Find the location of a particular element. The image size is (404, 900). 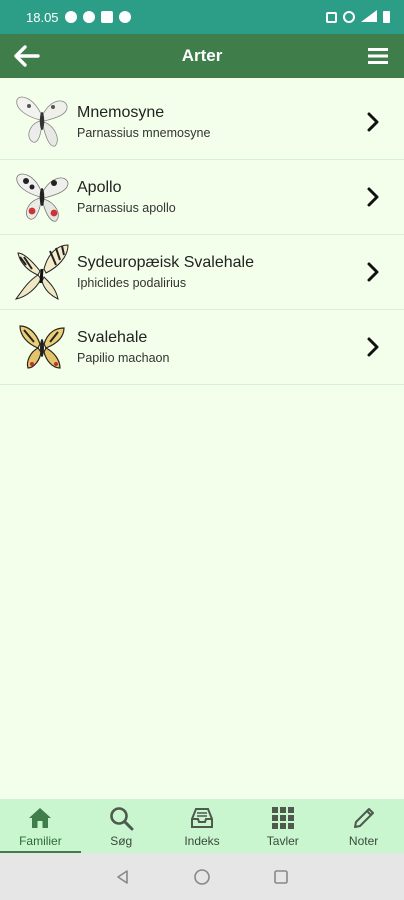

menu-button is located at coordinates (378, 56).